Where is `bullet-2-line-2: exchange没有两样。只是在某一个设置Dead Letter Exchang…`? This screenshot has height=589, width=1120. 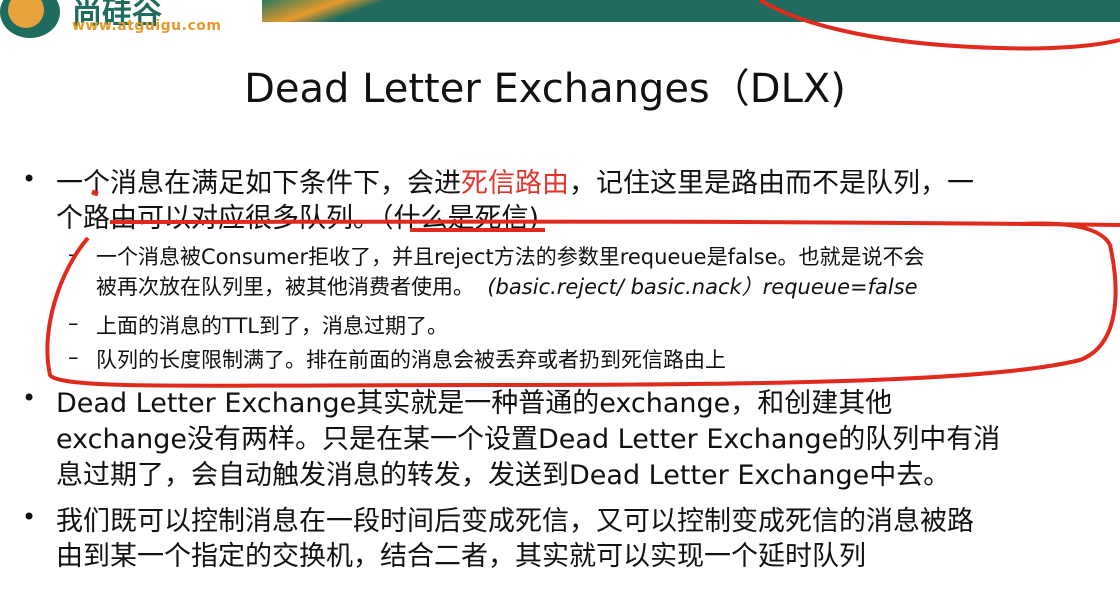
bullet-2-line-2: exchange没有两样。只是在某一个设置Dead Letter Exchang… is located at coordinates (528, 439).